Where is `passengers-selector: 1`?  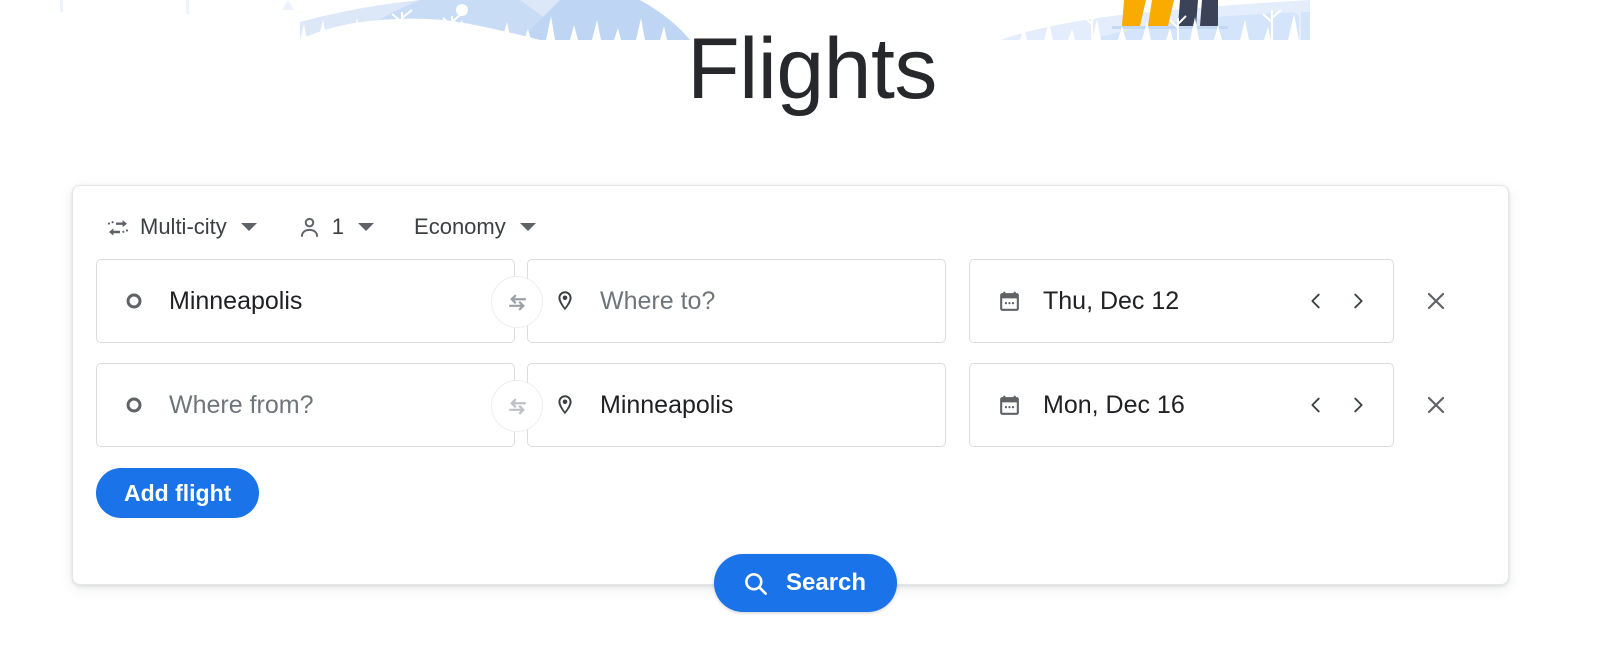
passengers-selector: 1 is located at coordinates (335, 227).